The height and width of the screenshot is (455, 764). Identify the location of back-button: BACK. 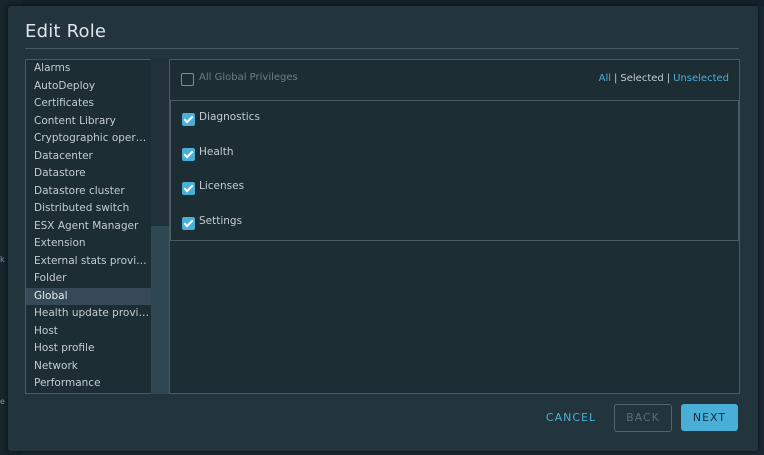
(643, 418).